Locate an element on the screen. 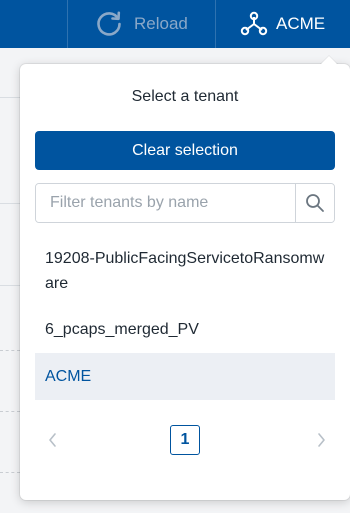 Image resolution: width=350 pixels, height=513 pixels. chevron-right-icon is located at coordinates (321, 440).